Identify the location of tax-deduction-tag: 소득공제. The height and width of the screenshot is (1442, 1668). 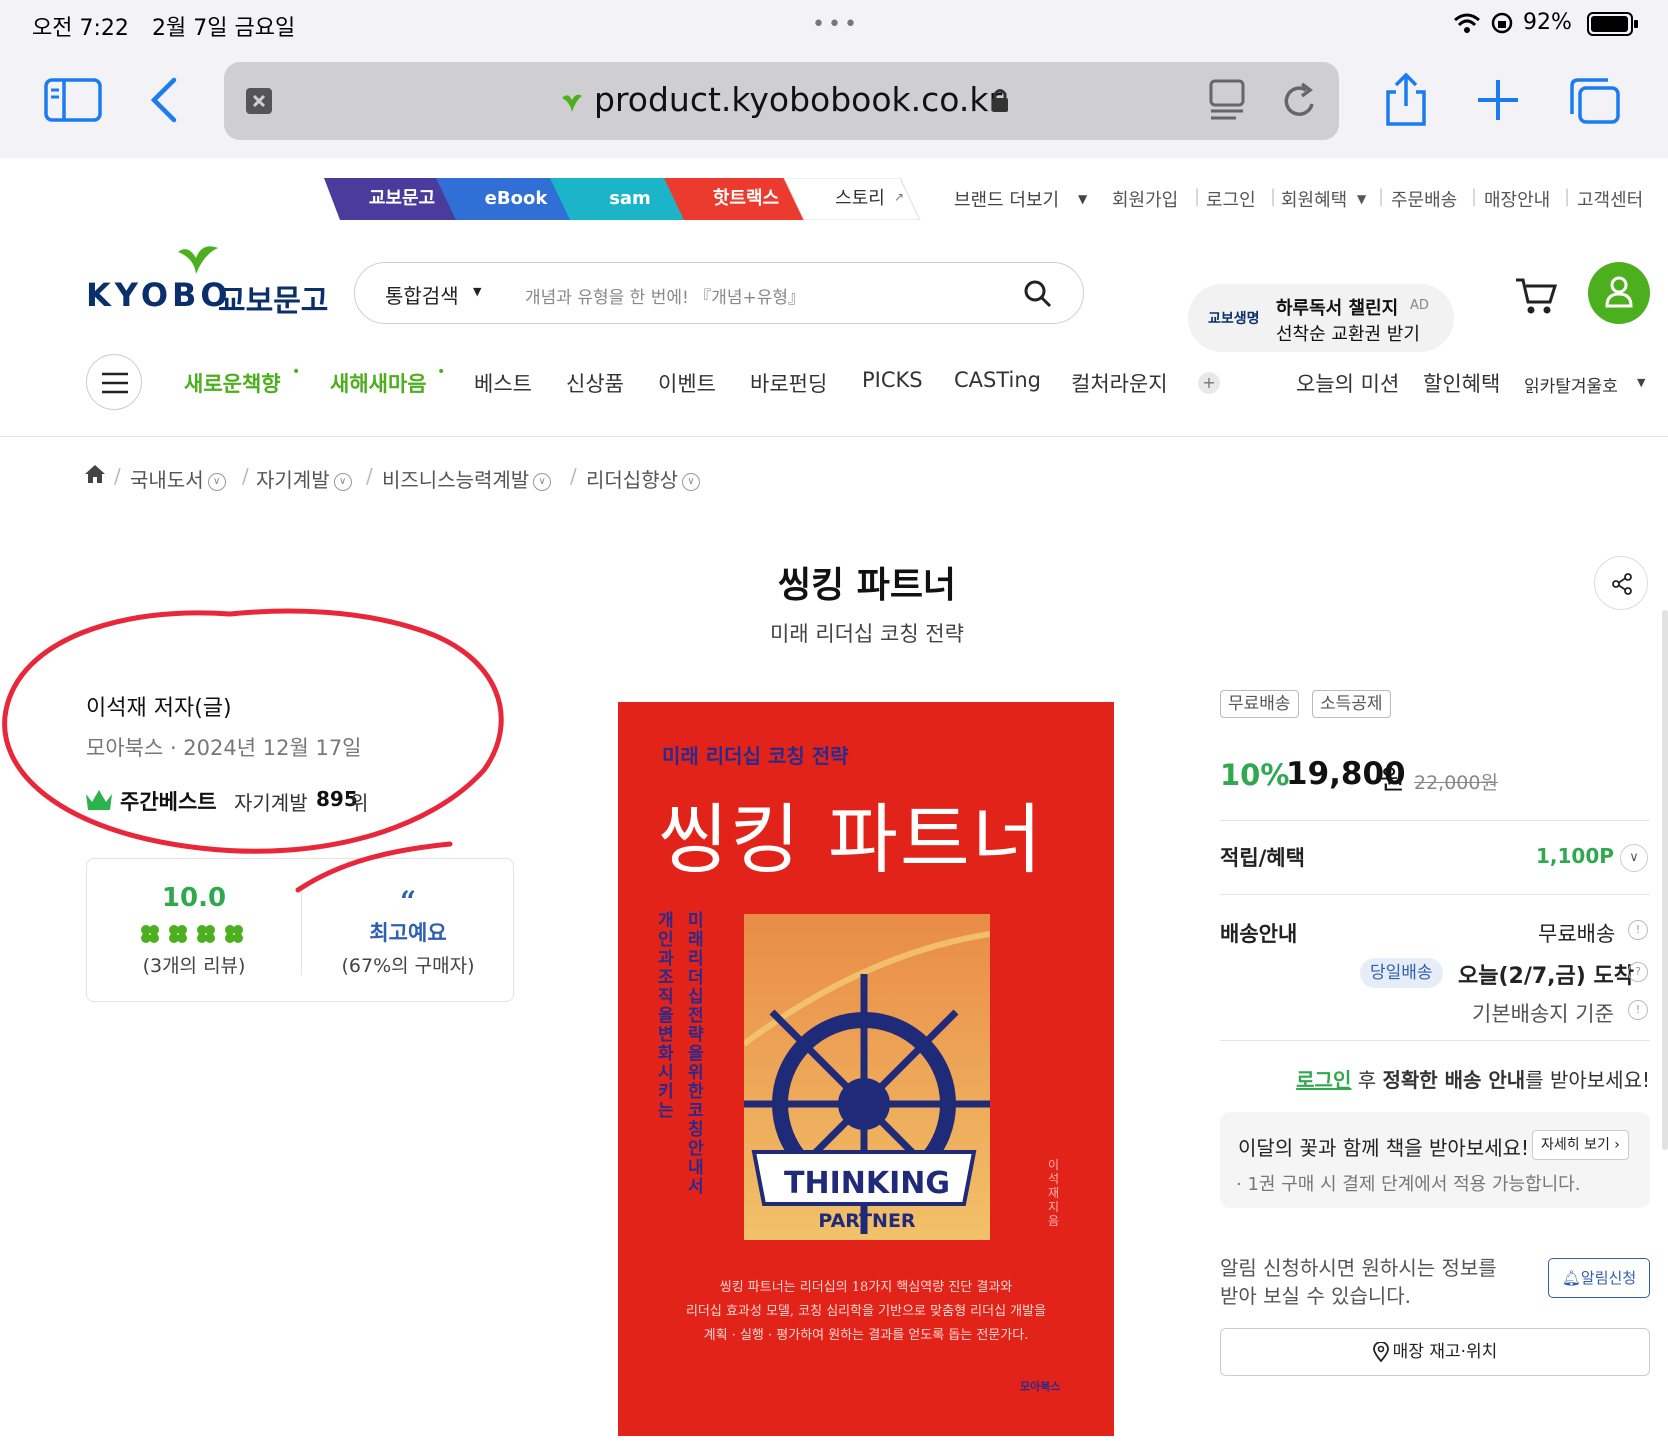
(1351, 704).